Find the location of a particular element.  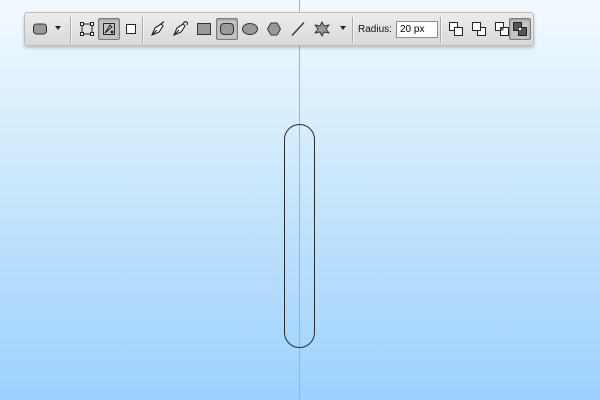

paths-mode-button is located at coordinates (109, 29).